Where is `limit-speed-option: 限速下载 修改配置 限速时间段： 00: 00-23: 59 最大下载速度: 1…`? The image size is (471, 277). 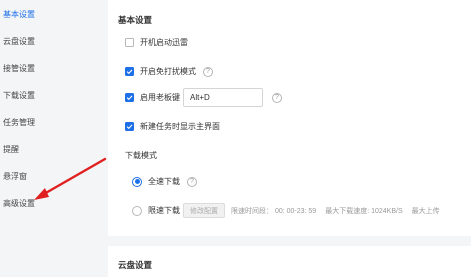
limit-speed-option: 限速下载 修改配置 限速时间段： 00: 00-23: 59 最大下载速度: 1… is located at coordinates (286, 210).